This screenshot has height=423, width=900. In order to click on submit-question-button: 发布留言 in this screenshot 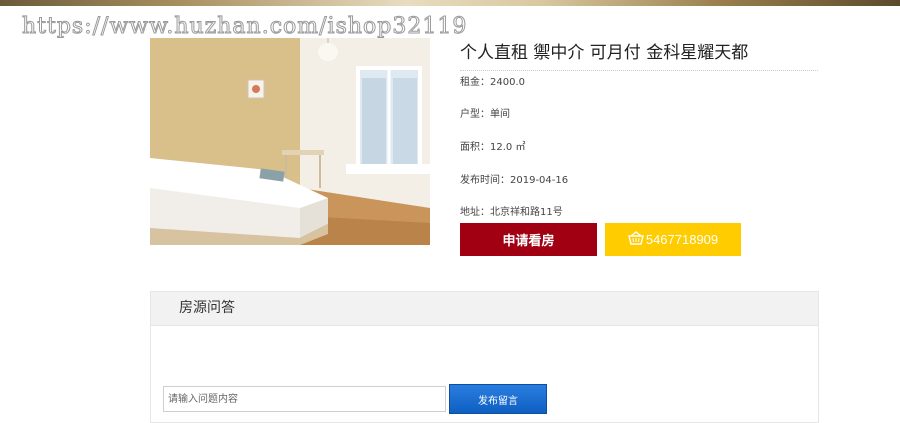, I will do `click(498, 399)`.